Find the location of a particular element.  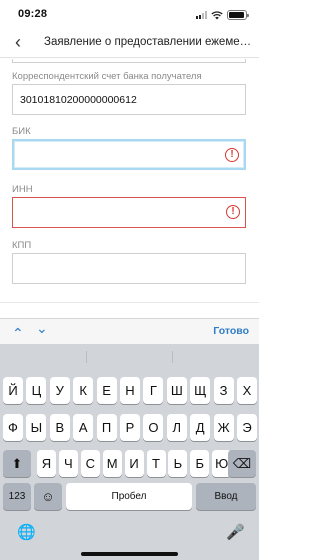

key-row3-0: Я is located at coordinates (46, 463).